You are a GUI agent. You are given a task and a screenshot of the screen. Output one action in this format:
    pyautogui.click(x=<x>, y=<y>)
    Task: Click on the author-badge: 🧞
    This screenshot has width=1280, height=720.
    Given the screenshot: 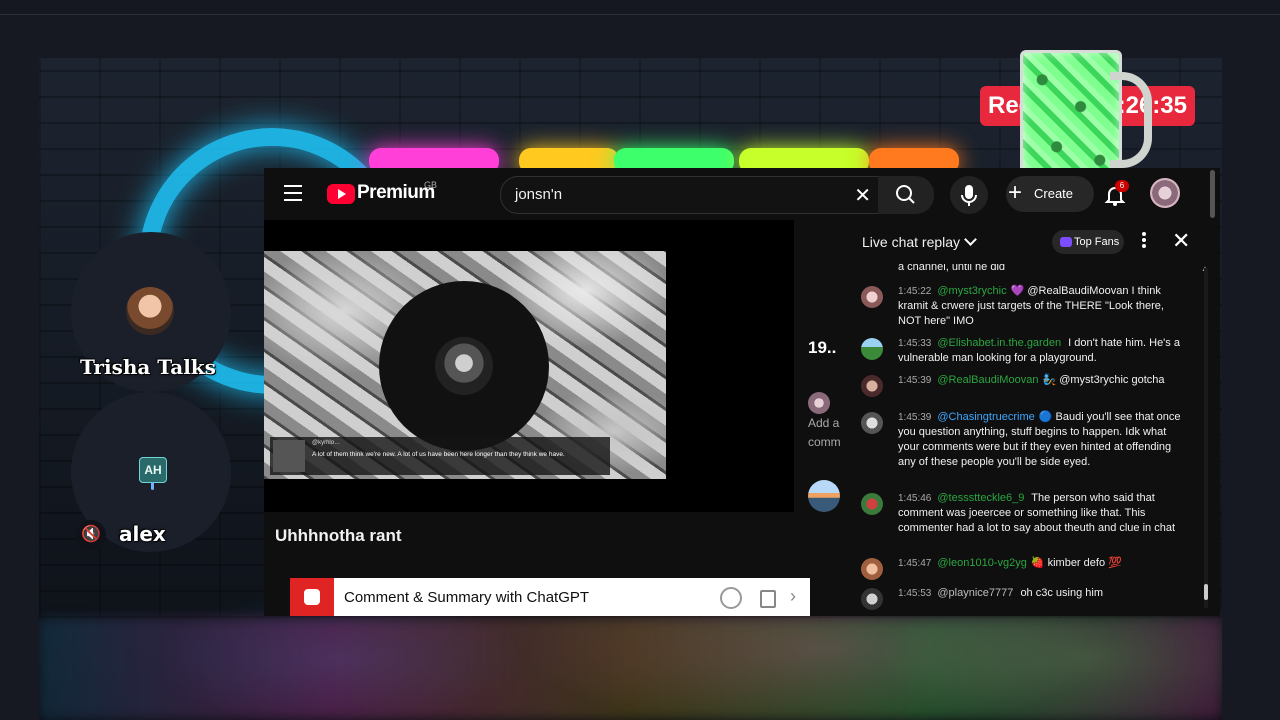 What is the action you would take?
    pyautogui.click(x=1049, y=380)
    